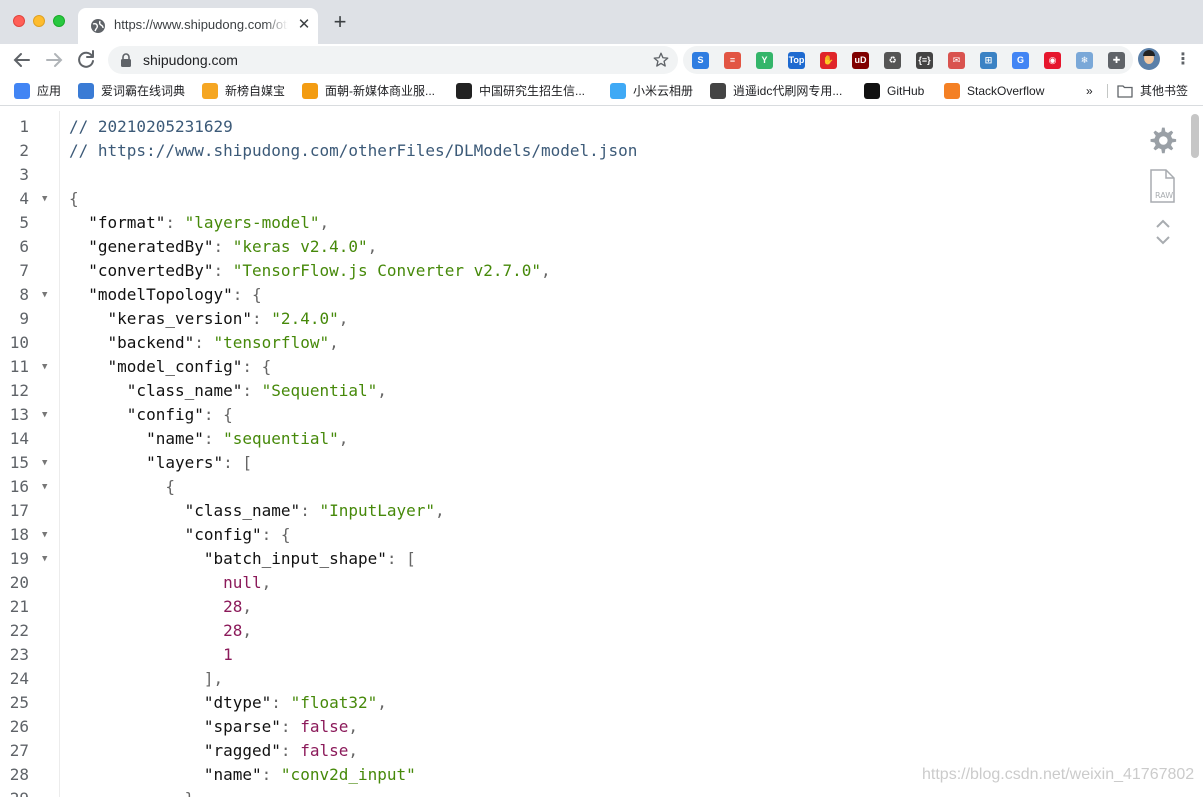 This screenshot has height=797, width=1203. Describe the element at coordinates (988, 60) in the screenshot. I see `qr-ext-icon: ⊞` at that location.